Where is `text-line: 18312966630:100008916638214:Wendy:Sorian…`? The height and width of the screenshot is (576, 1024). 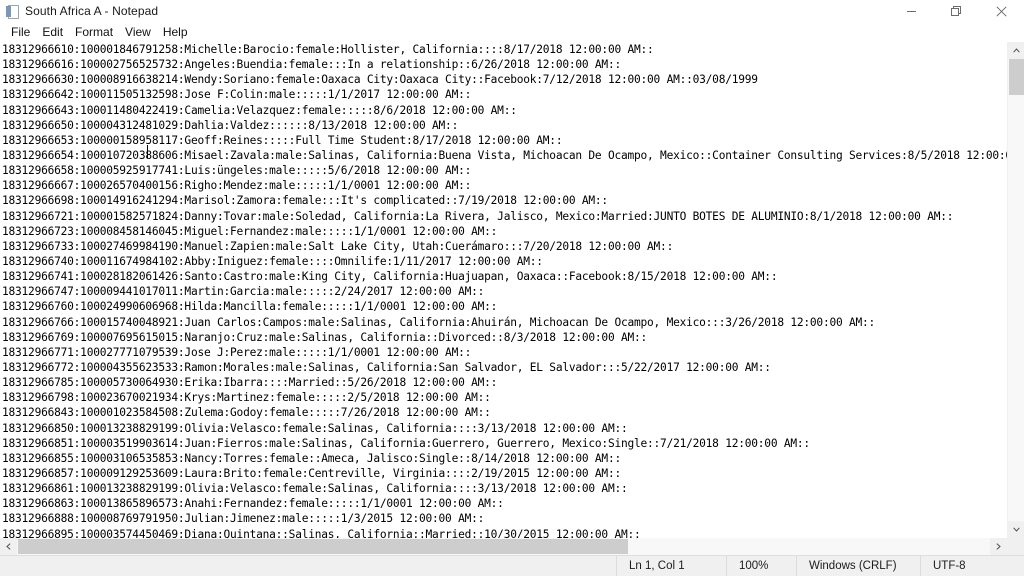
text-line: 18312966630:100008916638214:Wendy:Sorian… is located at coordinates (380, 80).